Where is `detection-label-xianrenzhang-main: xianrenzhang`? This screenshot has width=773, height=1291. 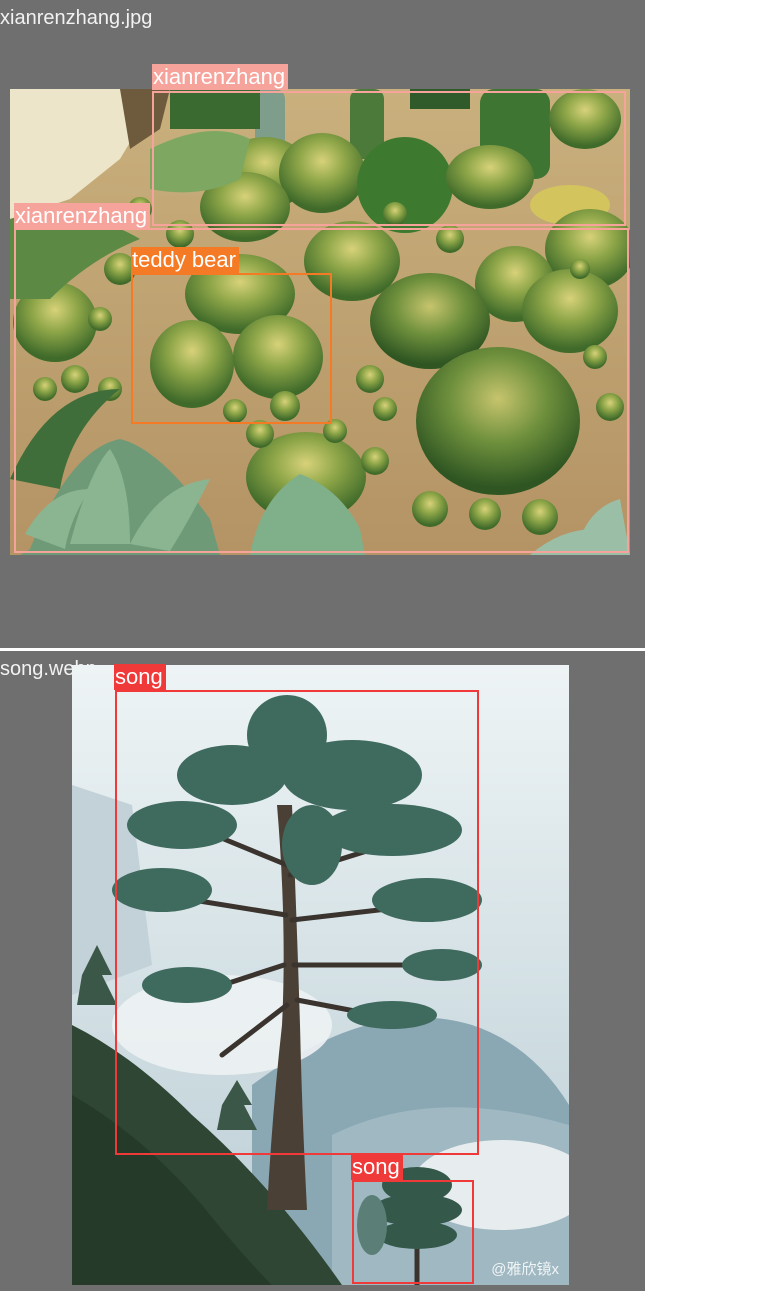
detection-label-xianrenzhang-main: xianrenzhang is located at coordinates (82, 216).